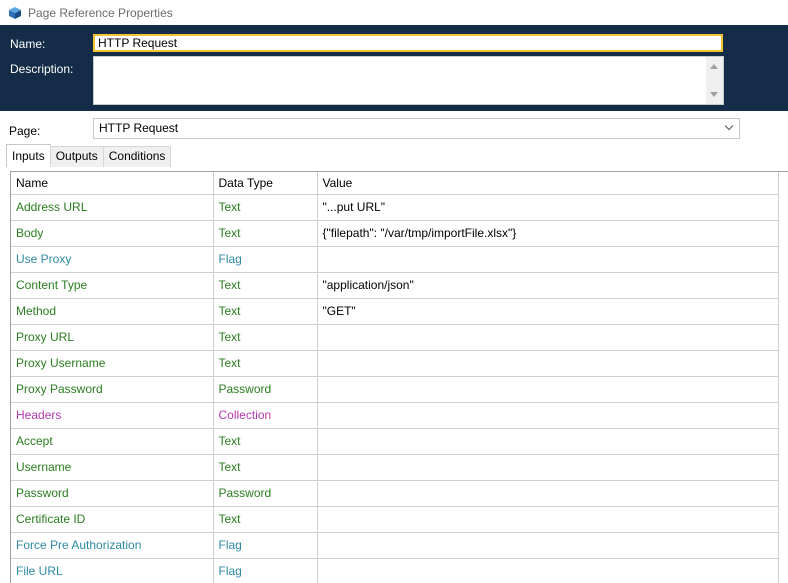  I want to click on name-input: HTTP Request, so click(408, 43).